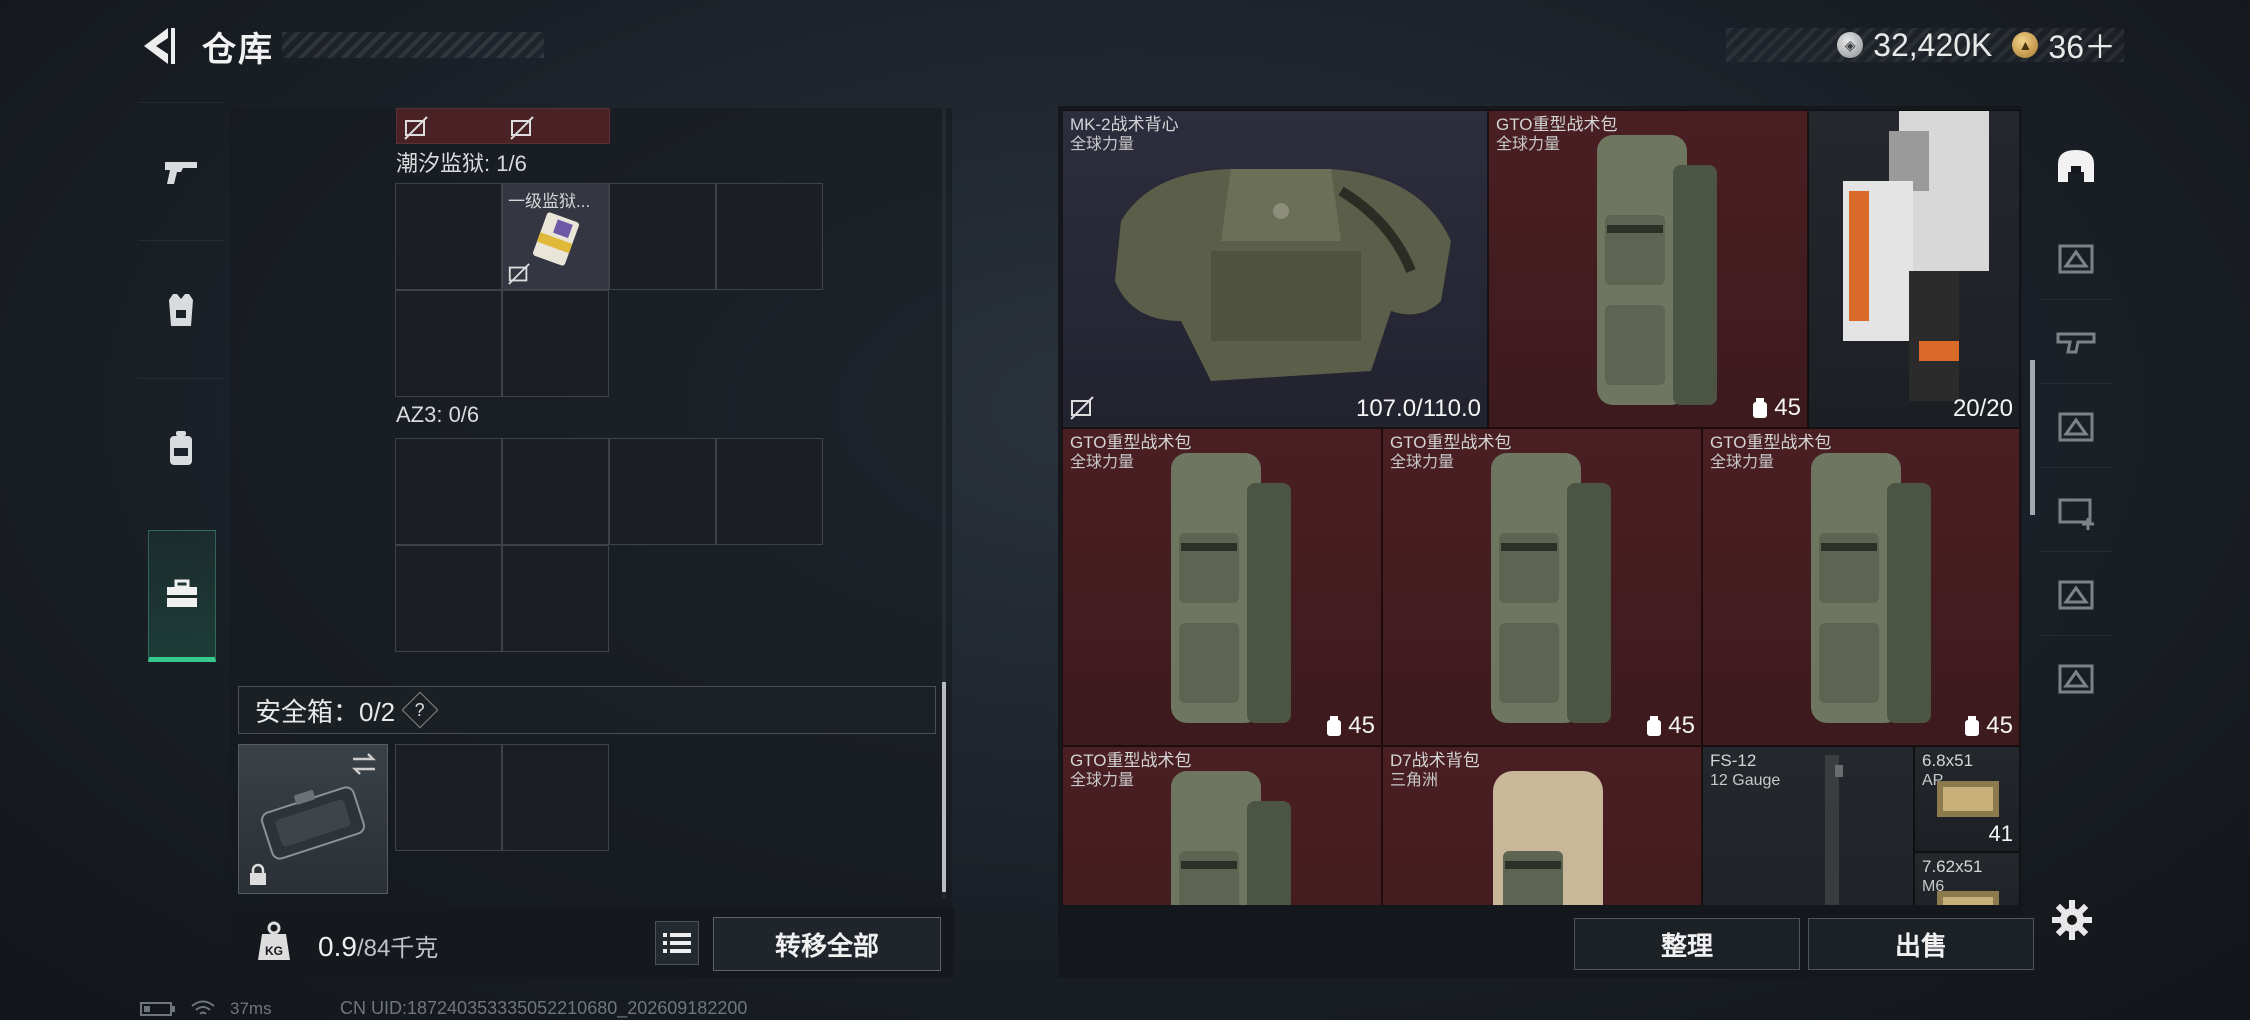 Image resolution: width=2250 pixels, height=1020 pixels. Describe the element at coordinates (1916, 256) in the screenshot. I see `rifle-icon` at that location.